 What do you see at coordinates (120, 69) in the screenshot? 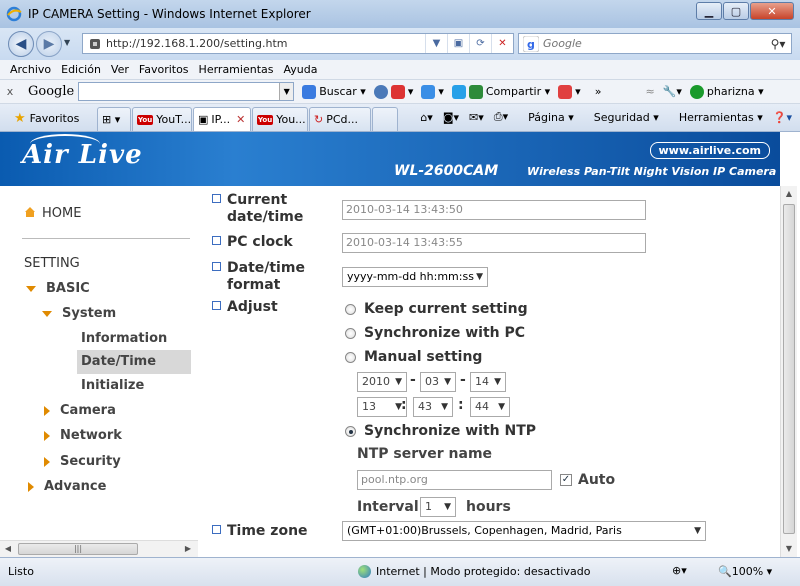
I see `menu-ver: Ver` at bounding box center [120, 69].